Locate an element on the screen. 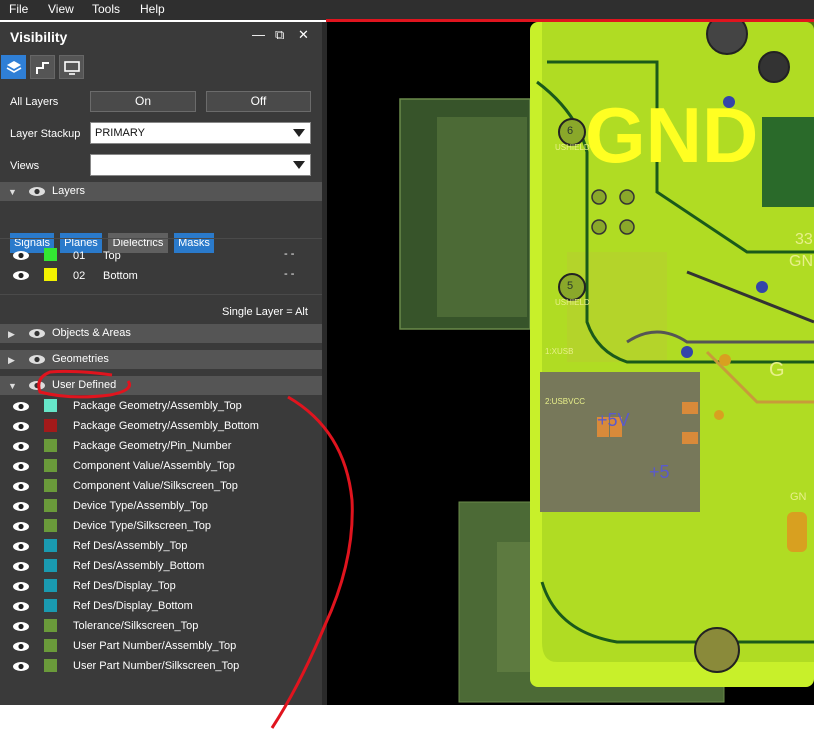 This screenshot has height=734, width=814. annotation-curve is located at coordinates (312, 562).